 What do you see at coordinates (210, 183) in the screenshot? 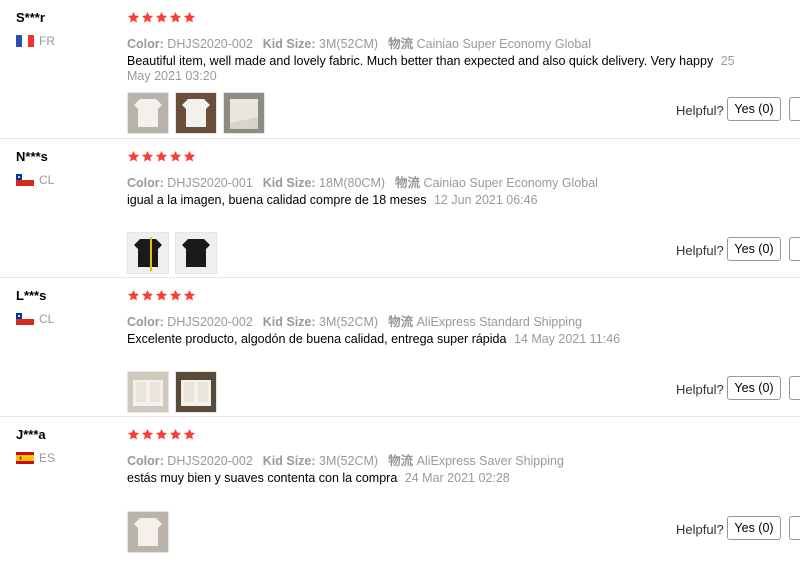
I see `color-value: DHJS2020-001` at bounding box center [210, 183].